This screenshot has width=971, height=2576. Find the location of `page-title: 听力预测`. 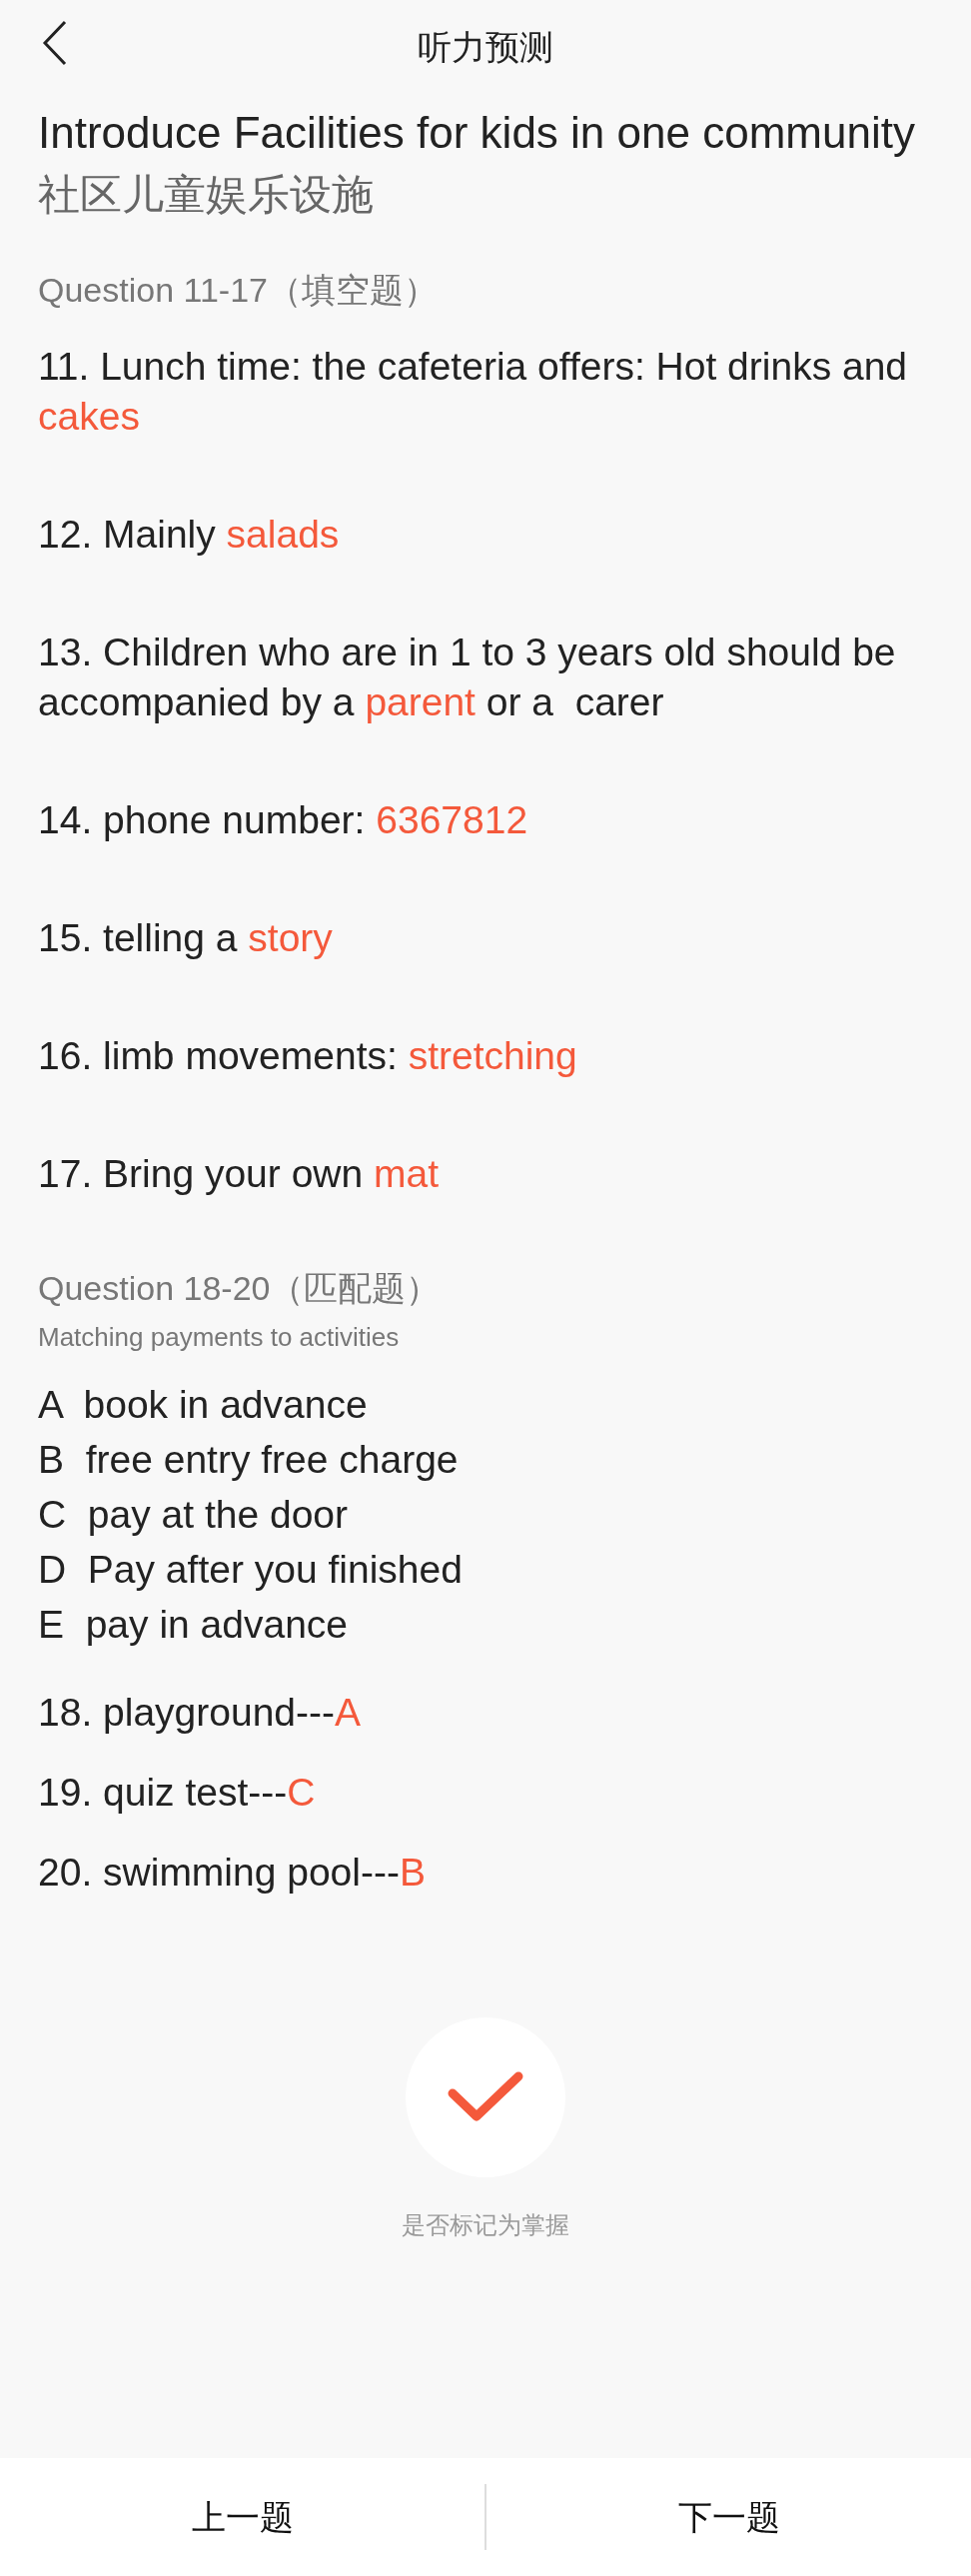

page-title: 听力预测 is located at coordinates (485, 47).